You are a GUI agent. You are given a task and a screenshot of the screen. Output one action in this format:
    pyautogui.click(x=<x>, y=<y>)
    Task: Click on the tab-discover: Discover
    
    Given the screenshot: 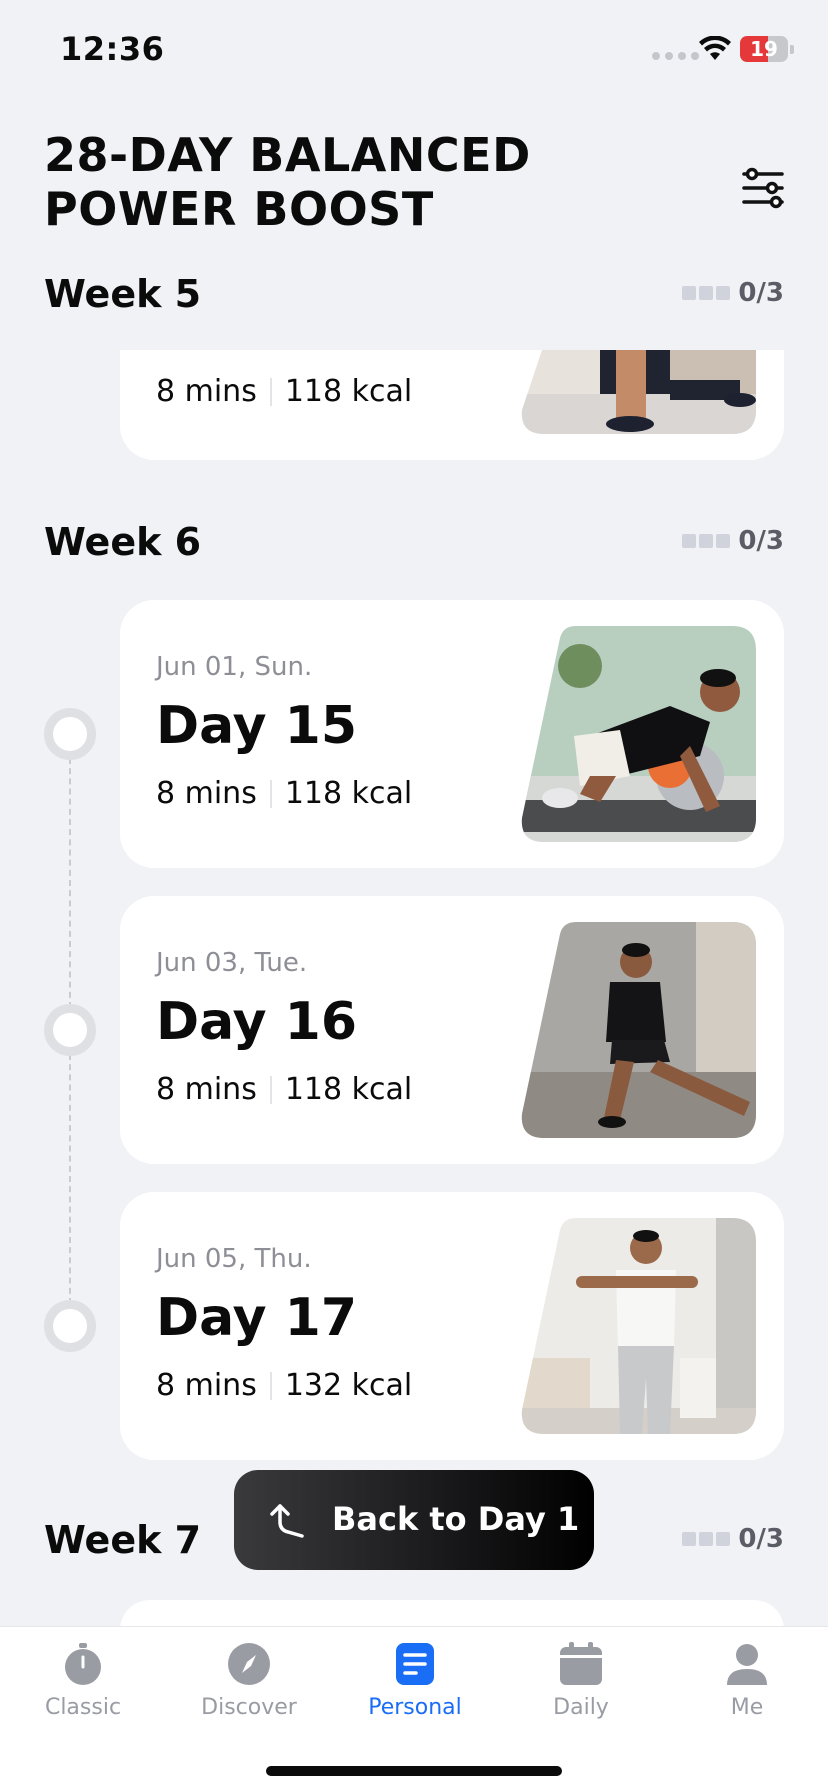 What is the action you would take?
    pyautogui.click(x=249, y=1682)
    